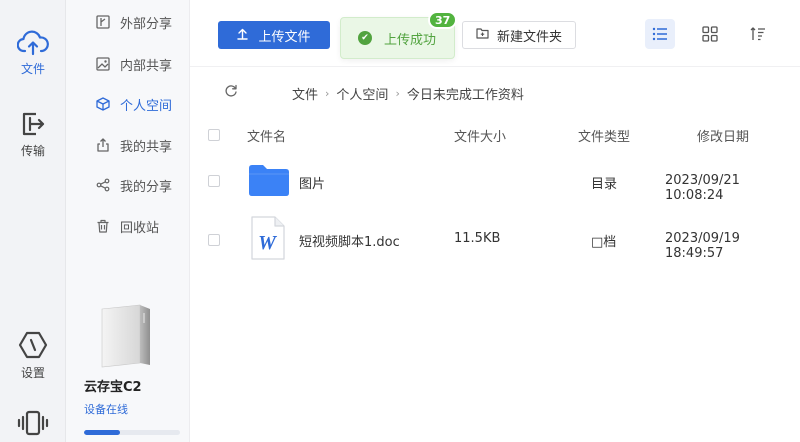 This screenshot has height=442, width=800. Describe the element at coordinates (266, 135) in the screenshot. I see `column-header-name: 文件名` at that location.